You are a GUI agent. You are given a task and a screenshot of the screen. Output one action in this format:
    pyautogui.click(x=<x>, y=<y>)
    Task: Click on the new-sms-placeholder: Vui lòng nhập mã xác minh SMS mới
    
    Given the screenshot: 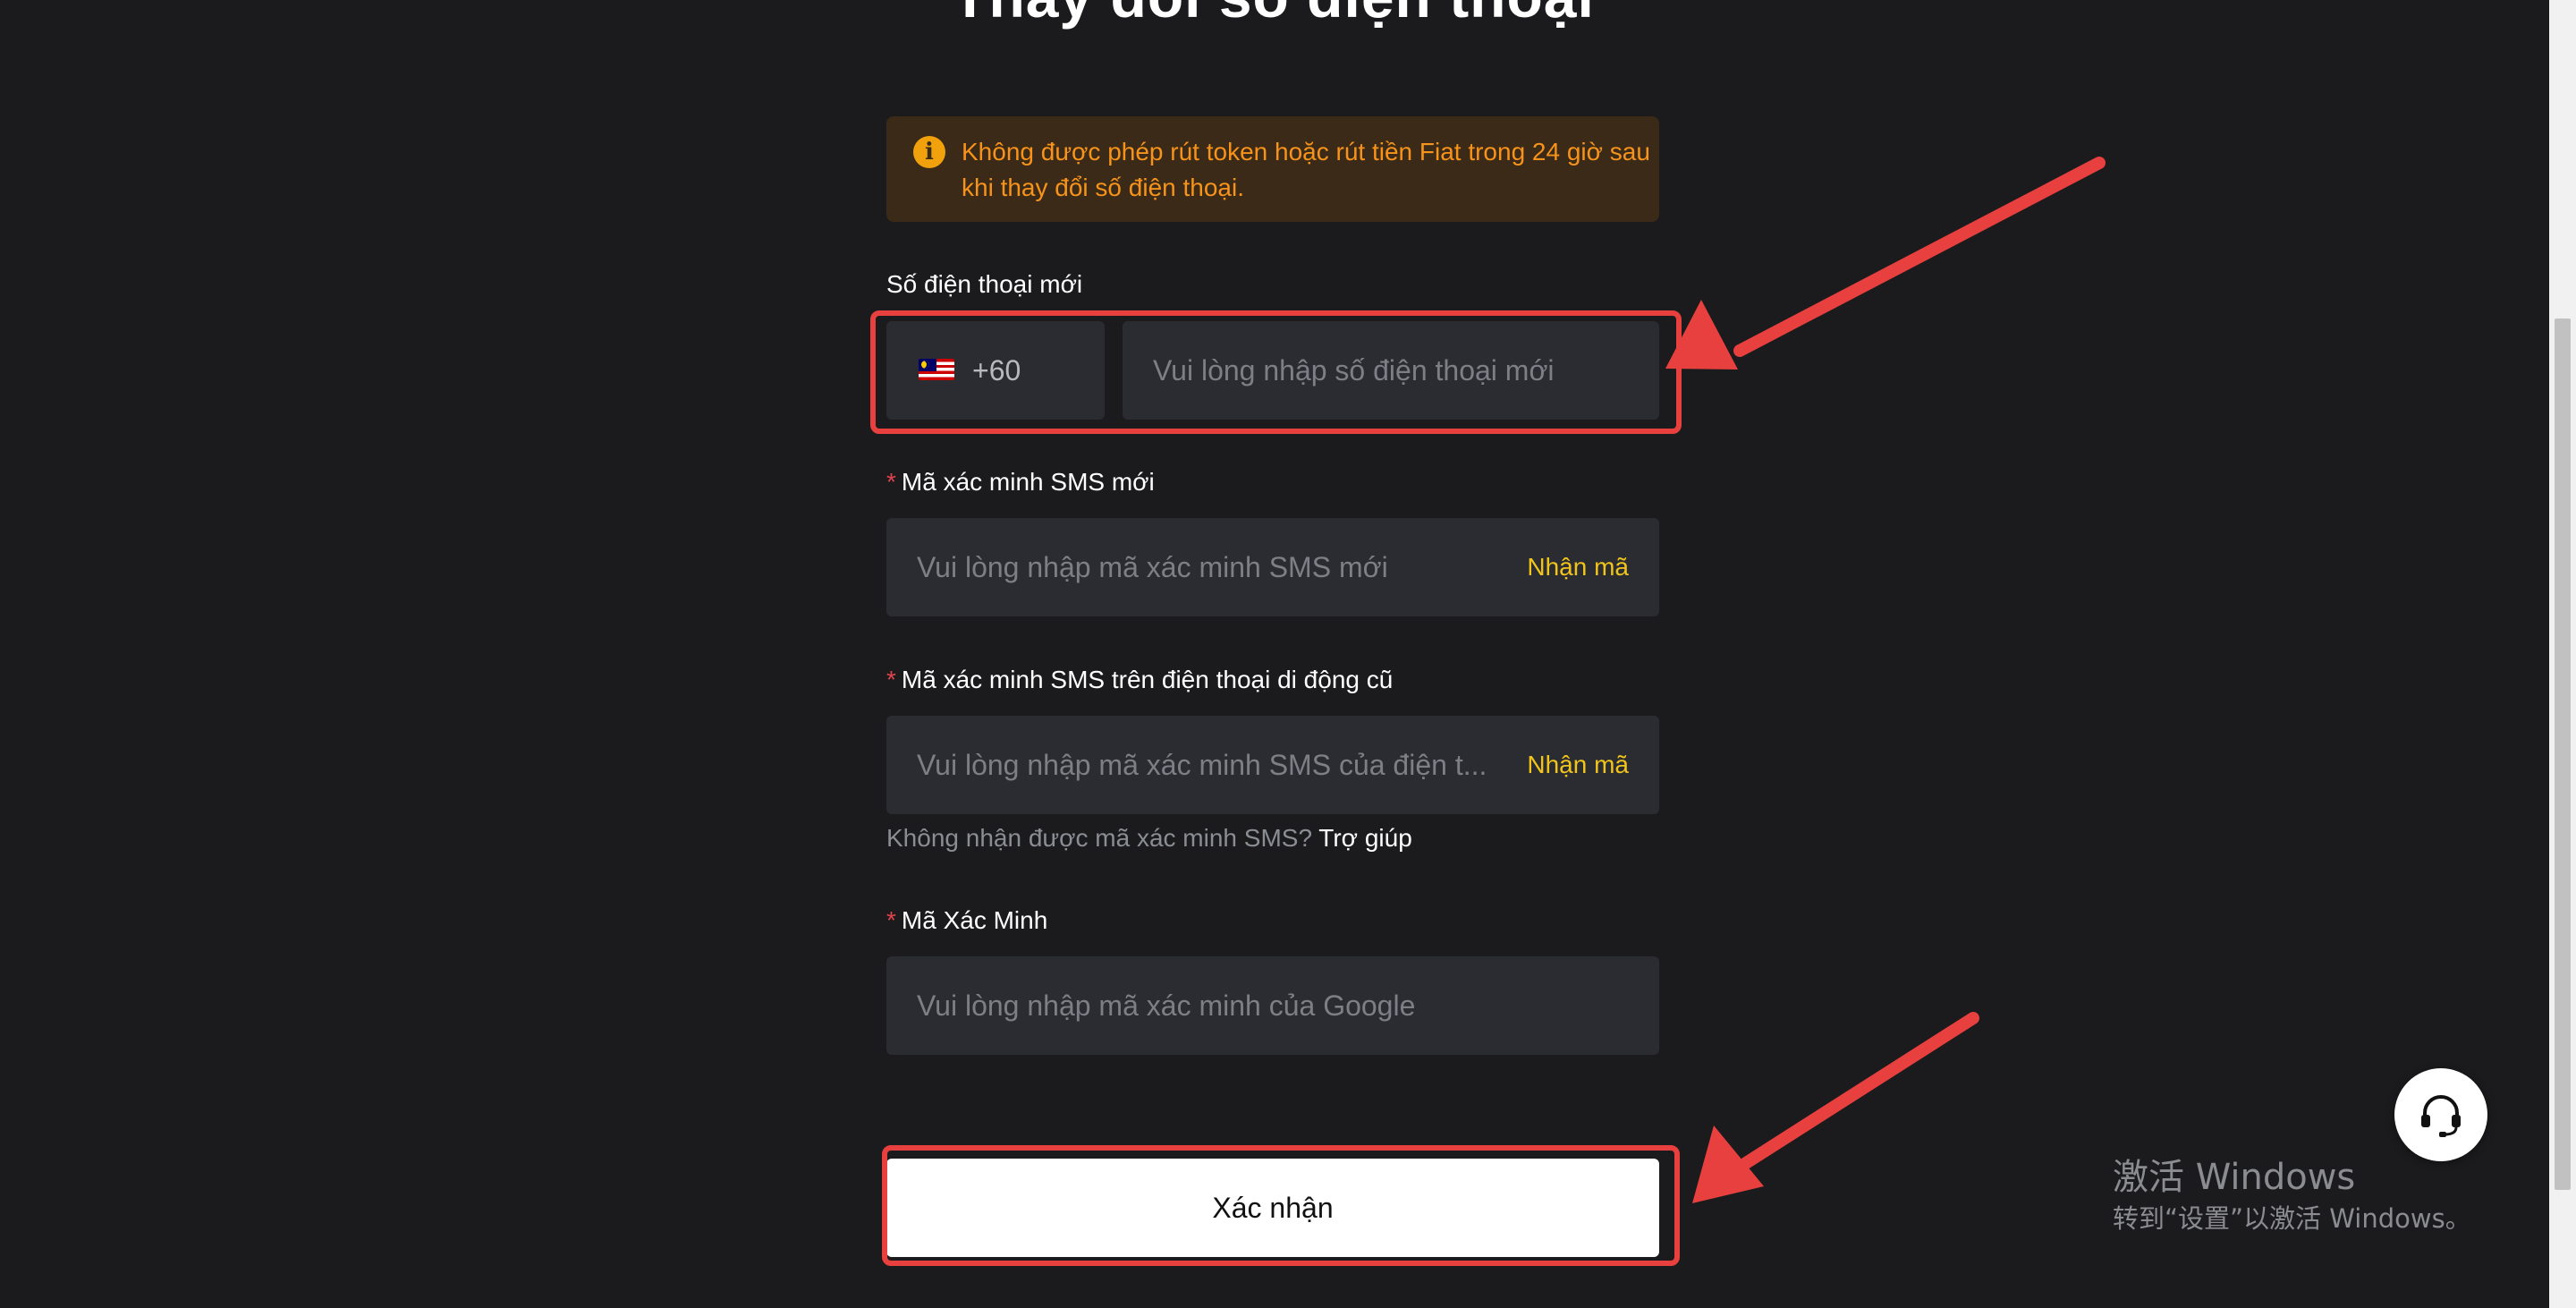 What is the action you would take?
    pyautogui.click(x=1152, y=567)
    